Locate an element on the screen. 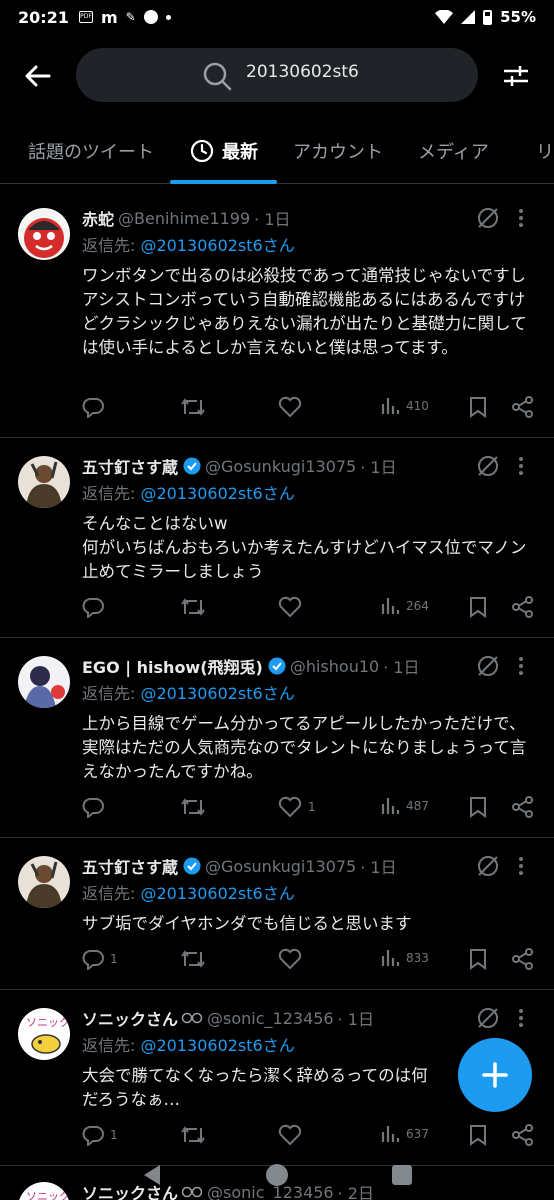 The height and width of the screenshot is (1200, 554). tweet-author-handle: @Benihime1199 is located at coordinates (184, 218).